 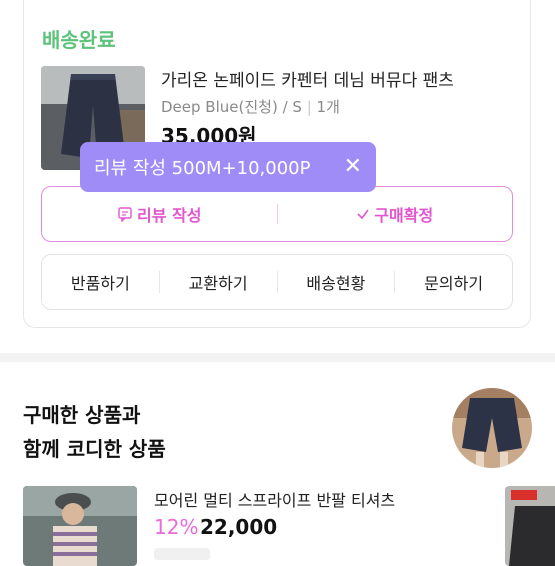 What do you see at coordinates (94, 432) in the screenshot?
I see `recommend-title: 구매한 상품과 함께 코디한 상품` at bounding box center [94, 432].